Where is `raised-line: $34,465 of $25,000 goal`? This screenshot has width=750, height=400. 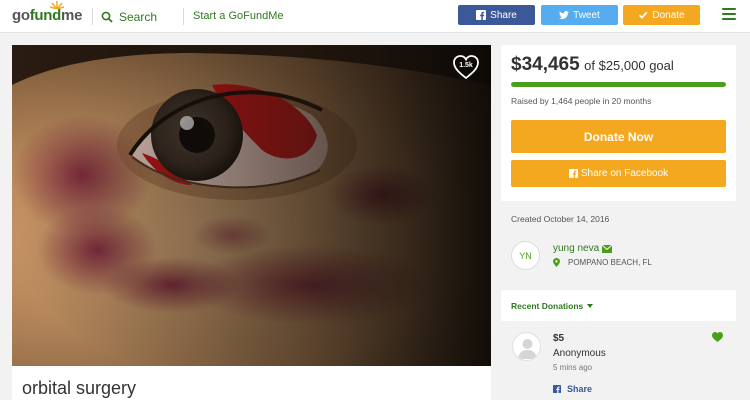
raised-line: $34,465 of $25,000 goal is located at coordinates (592, 65).